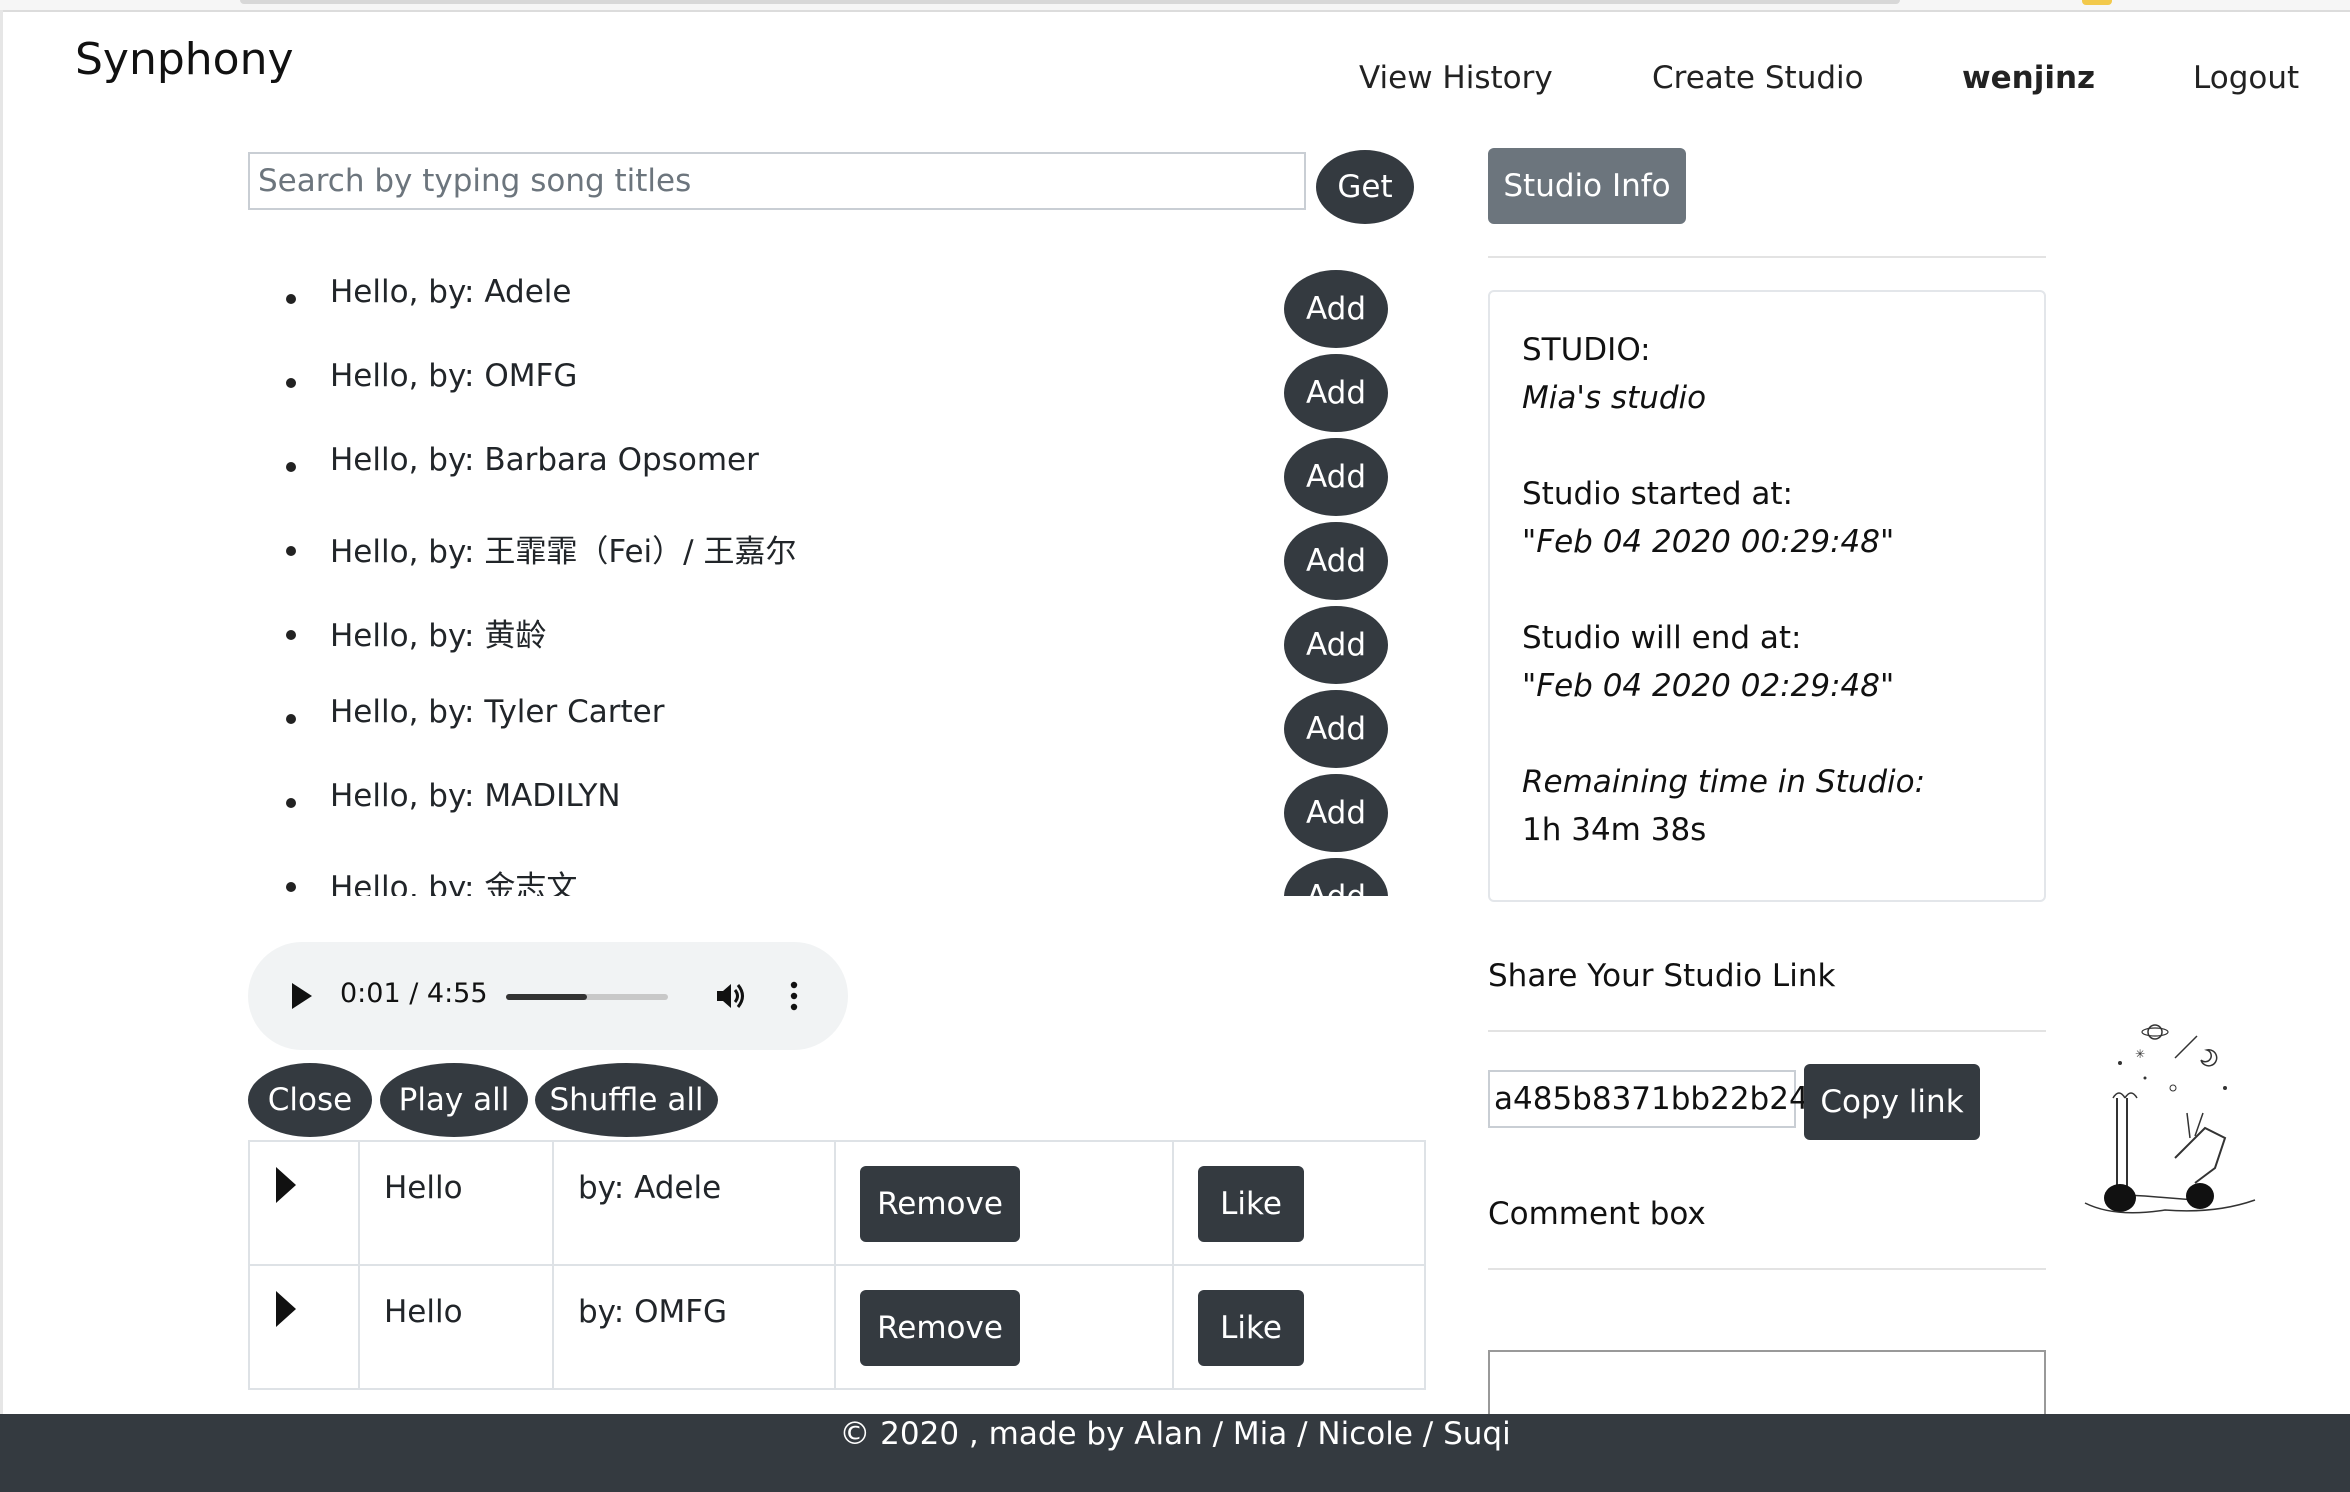 This screenshot has height=1492, width=2350. Describe the element at coordinates (475, 796) in the screenshot. I see `result-title: Hello, by: MADILYN` at that location.